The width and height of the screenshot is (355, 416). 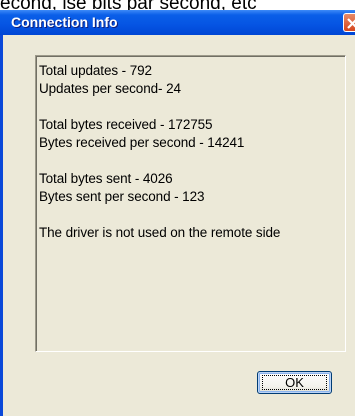 What do you see at coordinates (126, 124) in the screenshot?
I see `total-bytes-received-line: Total bytes received - 172755` at bounding box center [126, 124].